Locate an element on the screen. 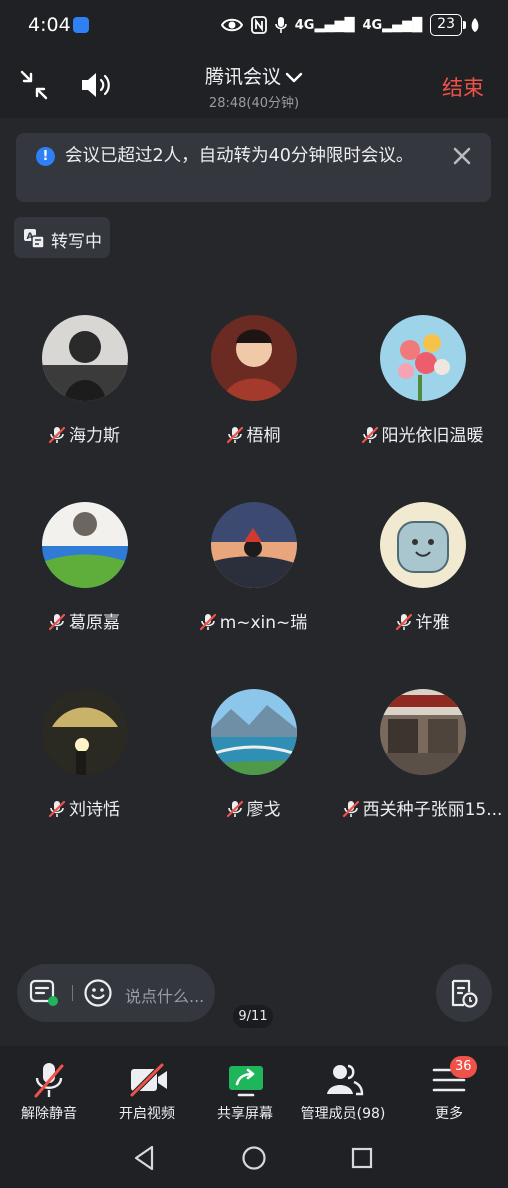  participant-tile: m~xin~瑞 is located at coordinates (253, 587).